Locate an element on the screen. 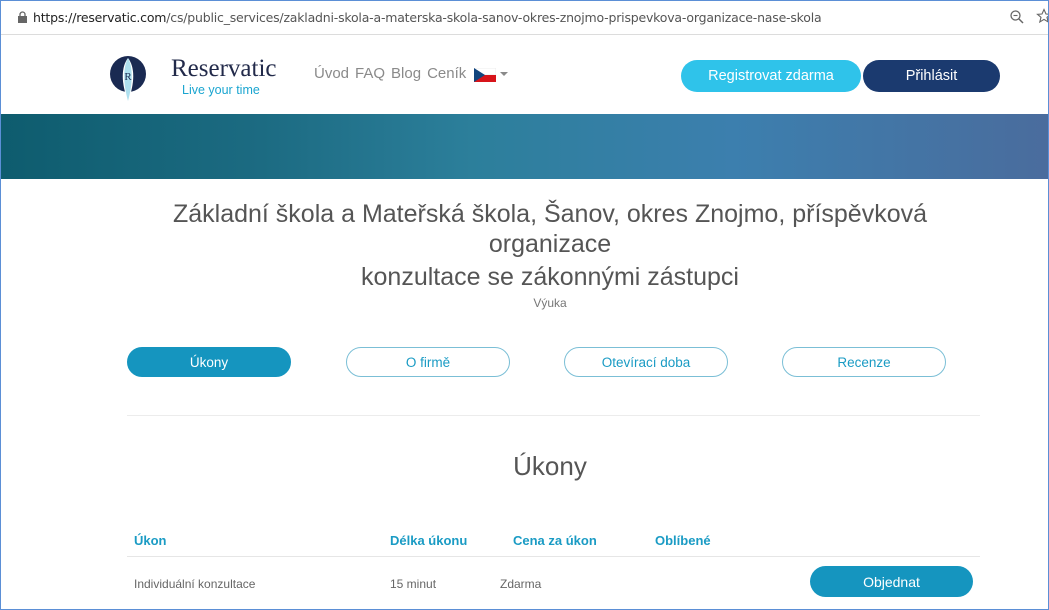 This screenshot has height=610, width=1049. order-button: Objednat is located at coordinates (891, 581).